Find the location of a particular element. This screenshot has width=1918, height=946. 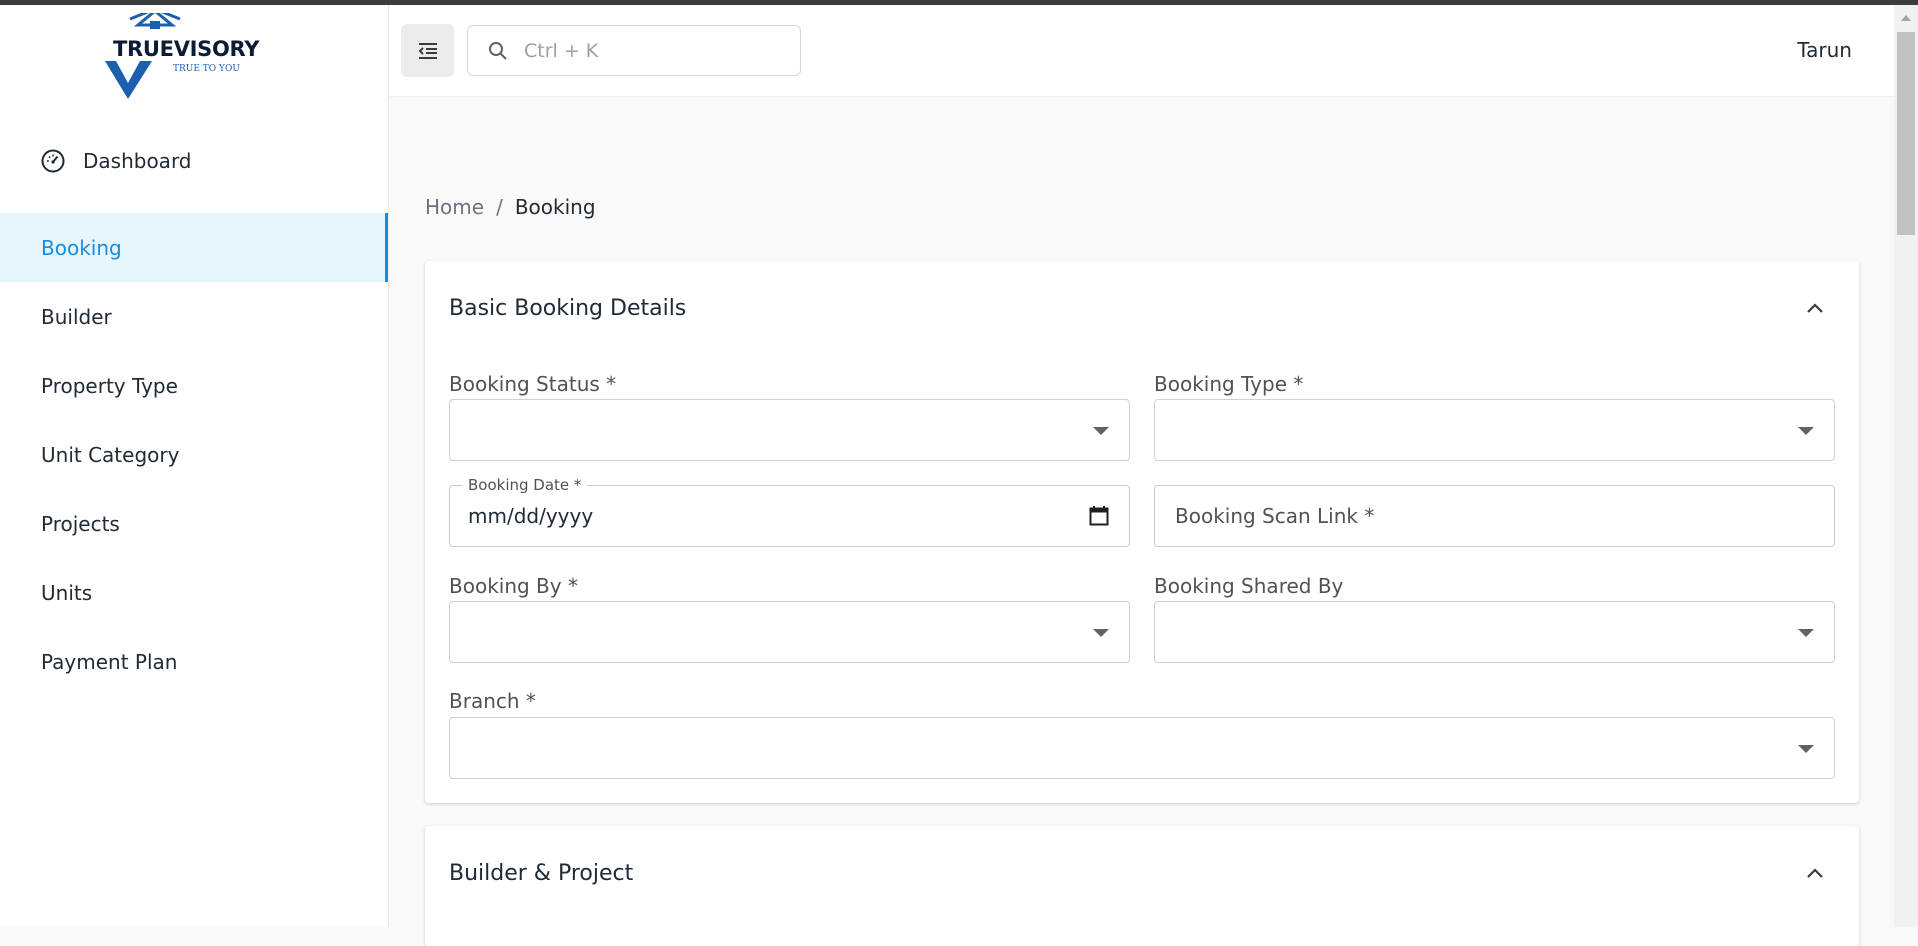

sidebar-item-property-type: Property Type is located at coordinates (194, 385).